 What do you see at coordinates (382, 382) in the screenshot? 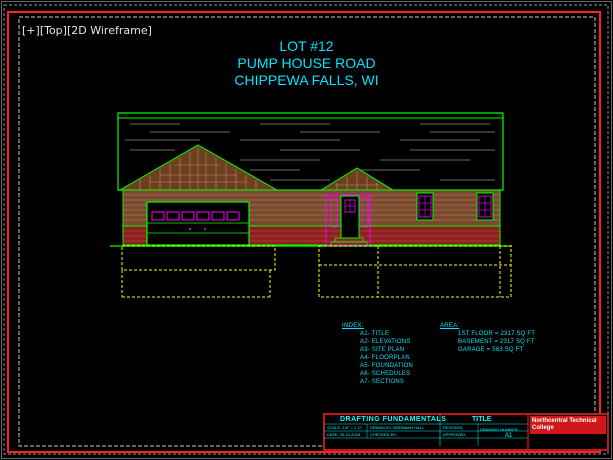
I see `index-item: A7- SECTIONS` at bounding box center [382, 382].